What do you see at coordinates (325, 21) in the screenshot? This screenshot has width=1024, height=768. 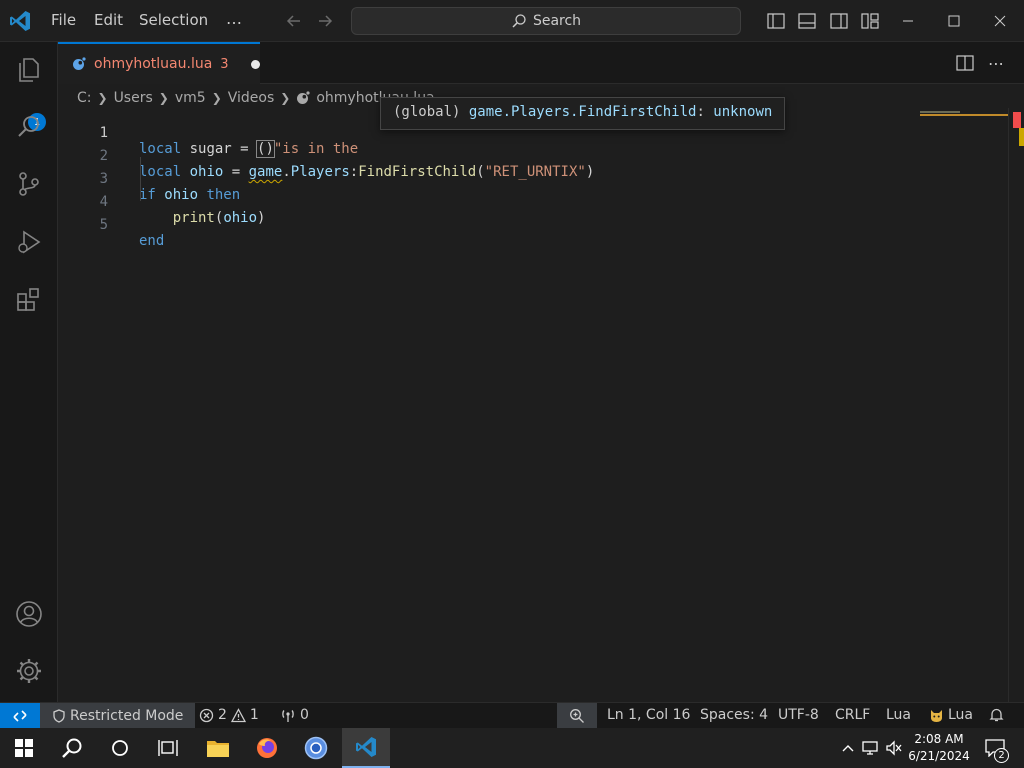 I see `forward-arrow-icon` at bounding box center [325, 21].